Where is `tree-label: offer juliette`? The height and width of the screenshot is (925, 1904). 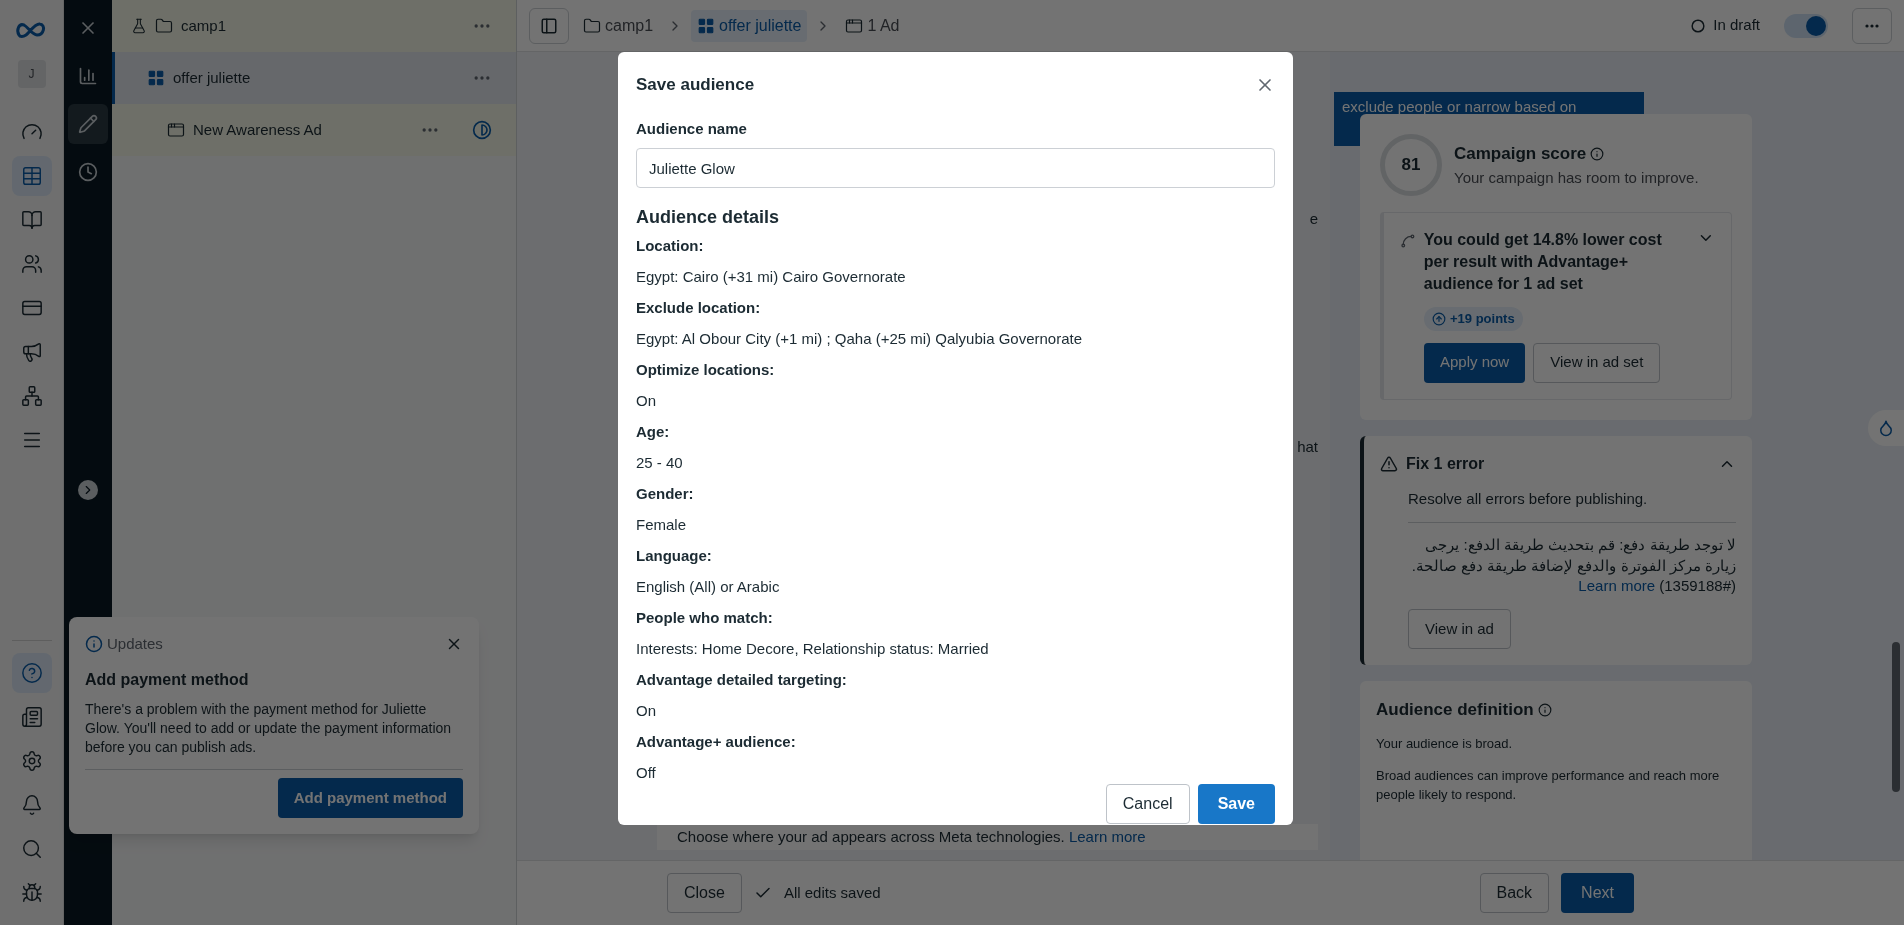
tree-label: offer juliette is located at coordinates (212, 77).